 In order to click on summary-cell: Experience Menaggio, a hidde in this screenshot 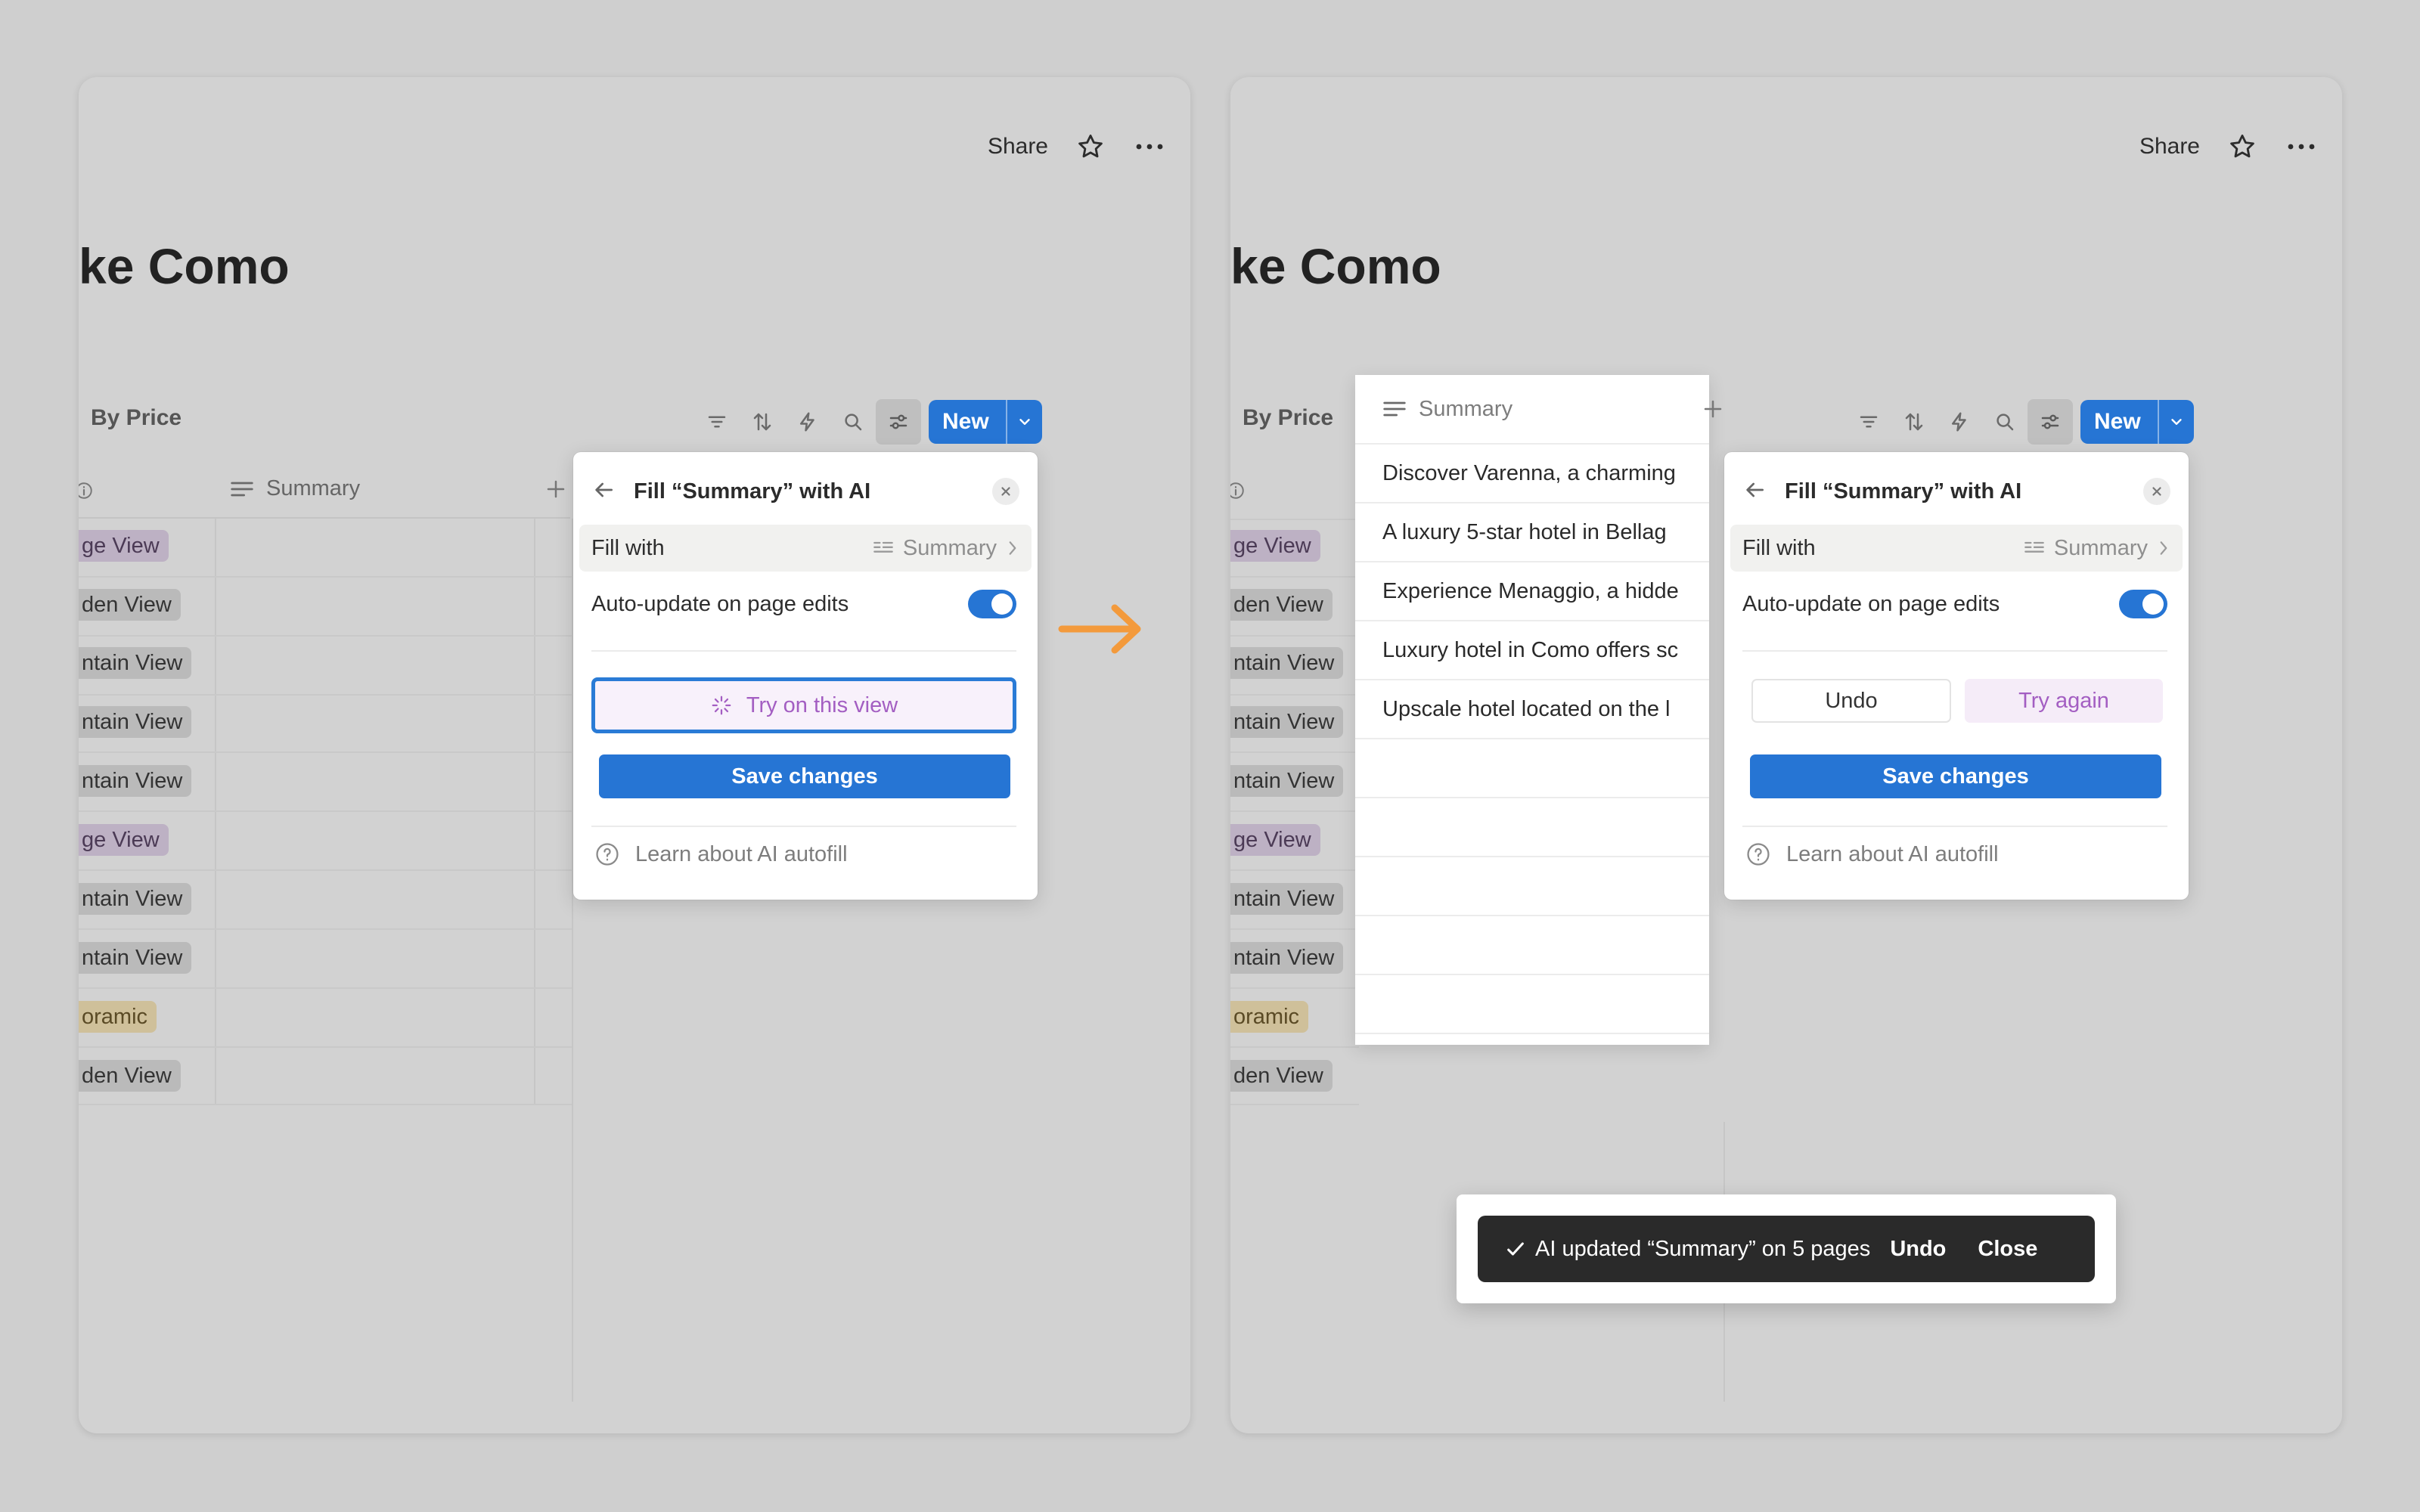, I will do `click(1532, 591)`.